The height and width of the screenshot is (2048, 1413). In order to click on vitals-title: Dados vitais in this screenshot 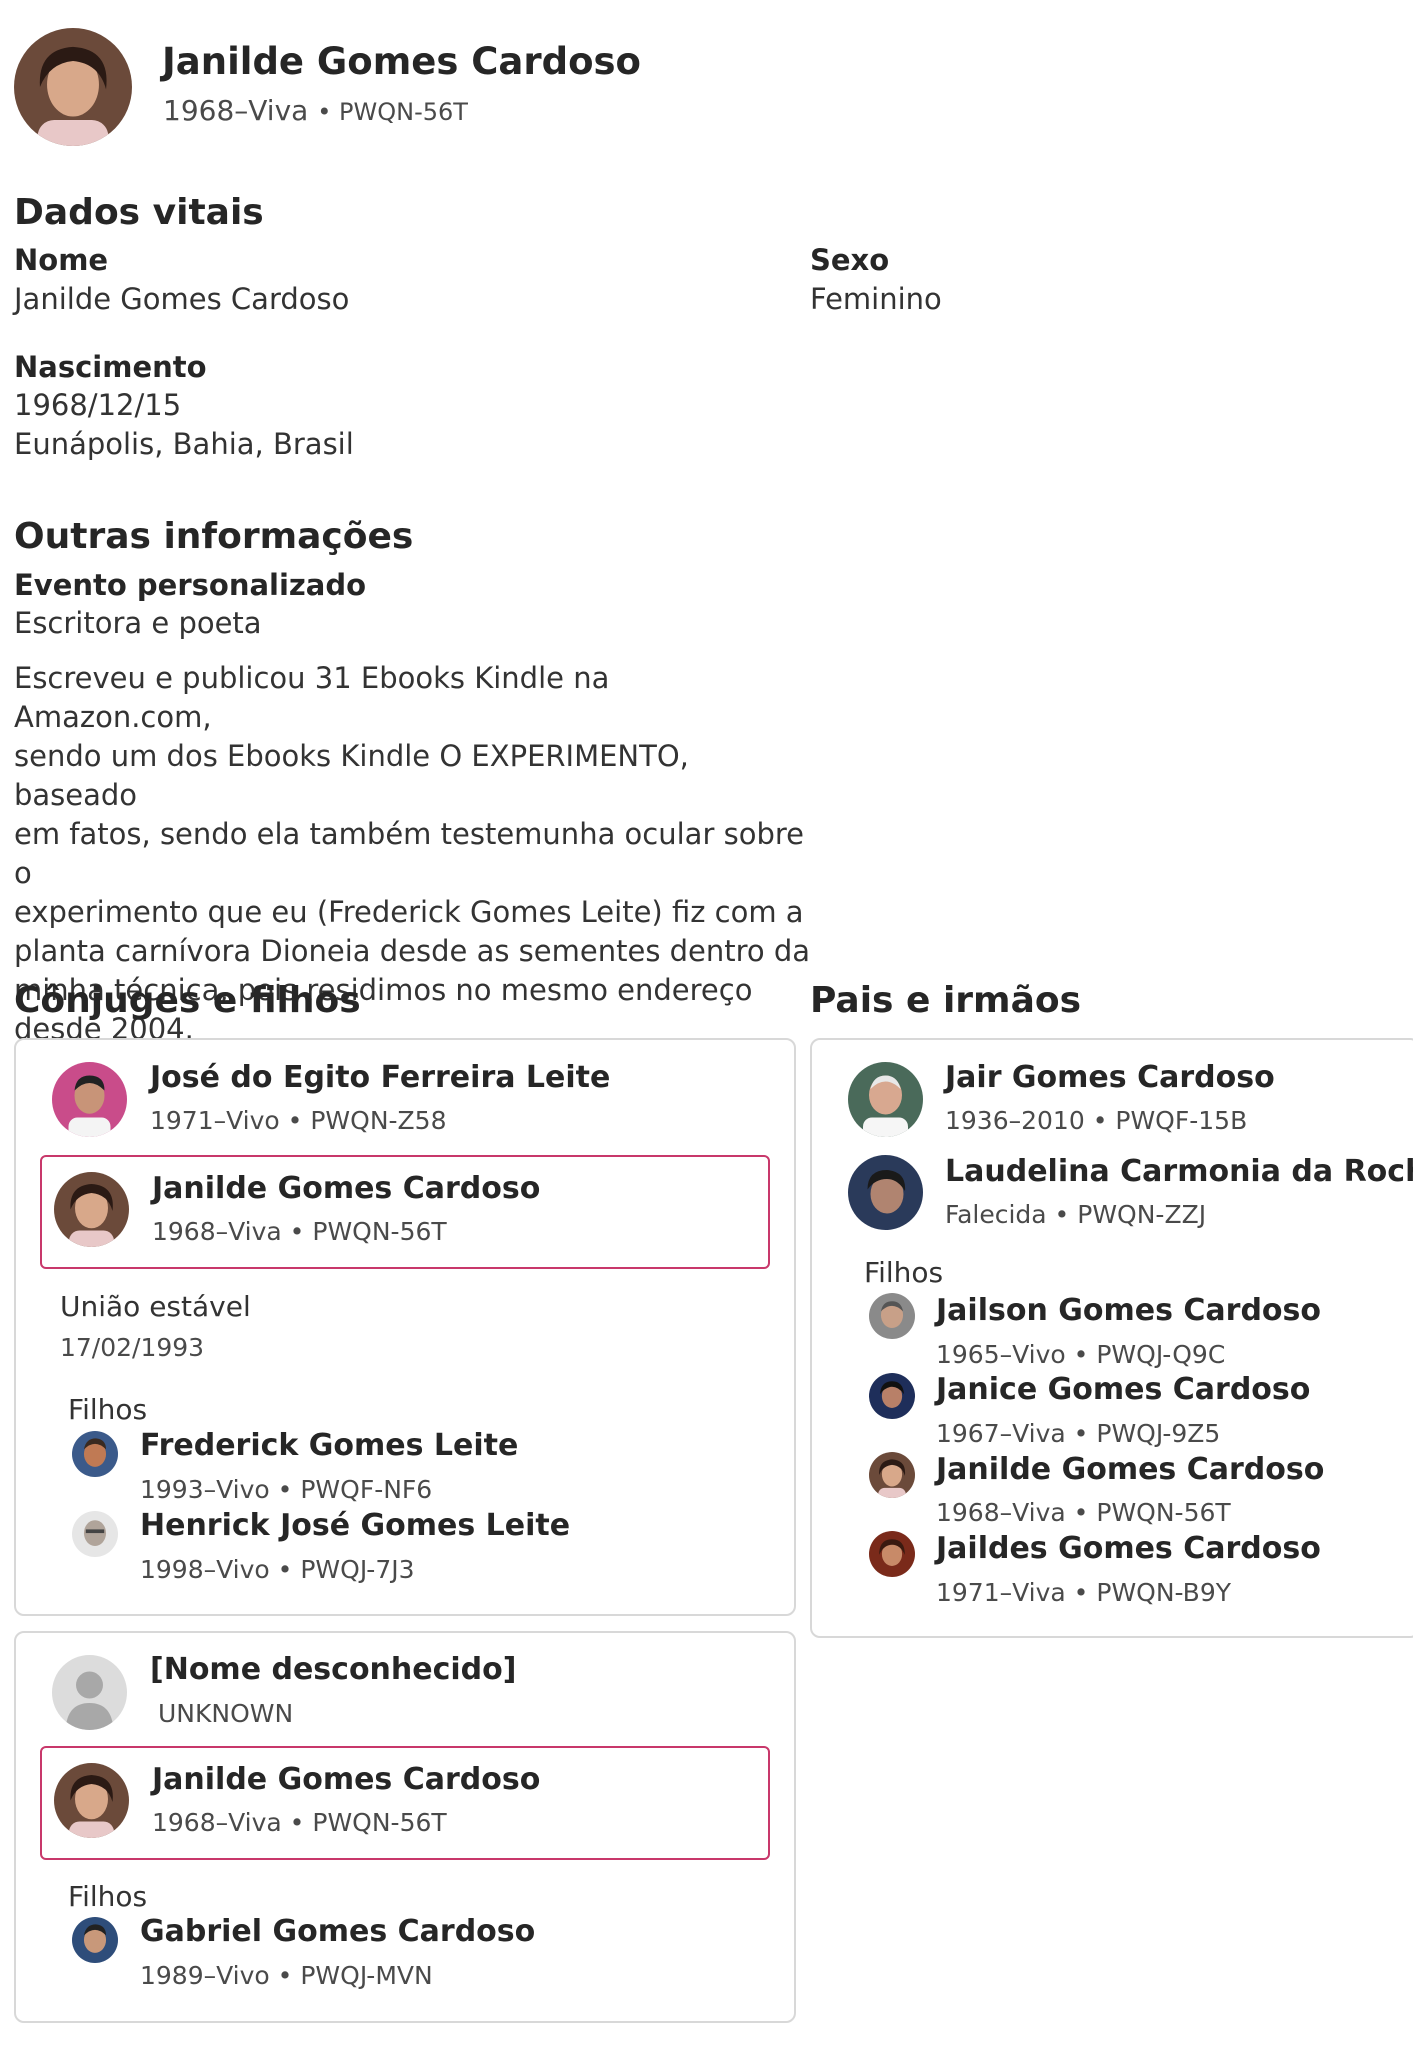, I will do `click(139, 212)`.